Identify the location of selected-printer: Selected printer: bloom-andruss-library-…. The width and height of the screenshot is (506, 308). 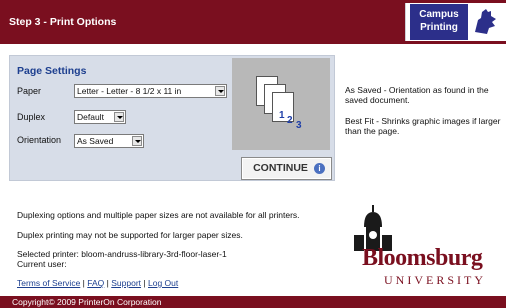
(122, 254).